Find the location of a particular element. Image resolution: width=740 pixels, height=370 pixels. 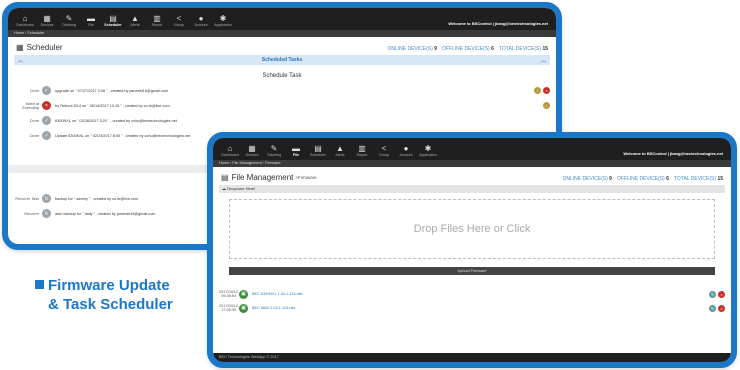

total-number: 15 is located at coordinates (545, 49).